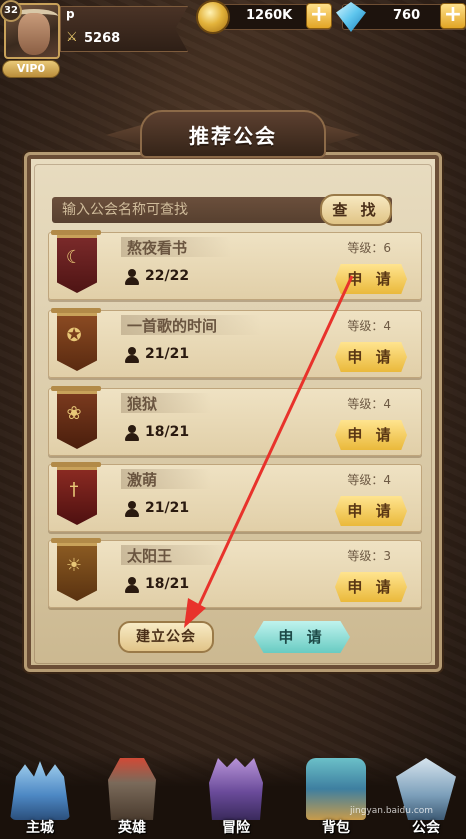 The image size is (466, 839). I want to click on player-power: 5268, so click(102, 38).